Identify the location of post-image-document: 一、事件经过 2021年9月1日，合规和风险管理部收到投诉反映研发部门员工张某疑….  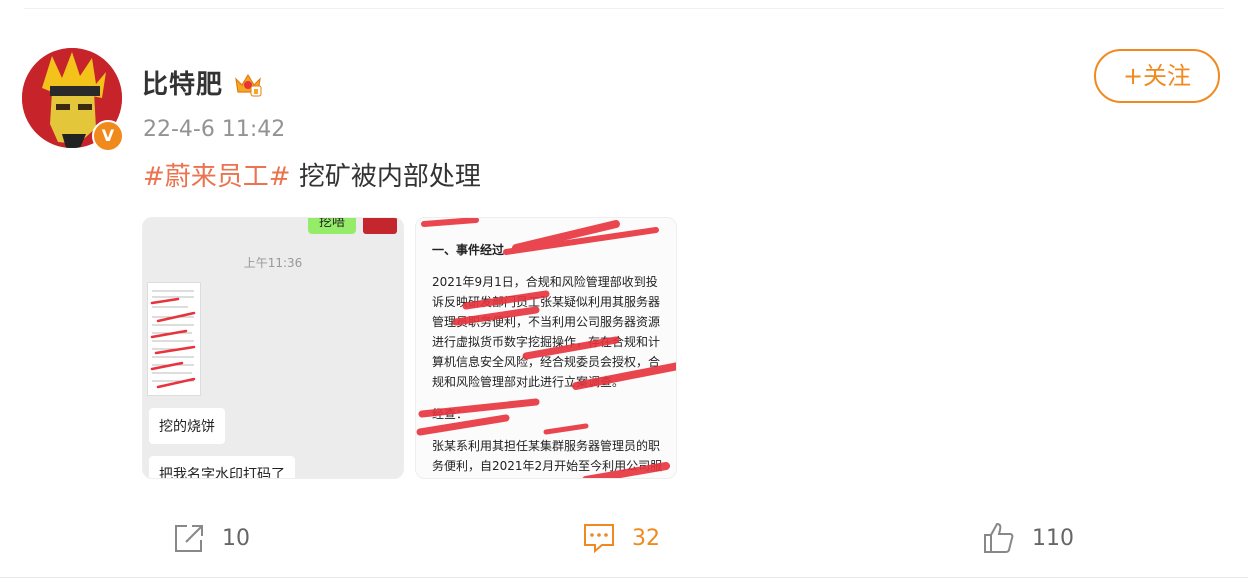
(546, 348).